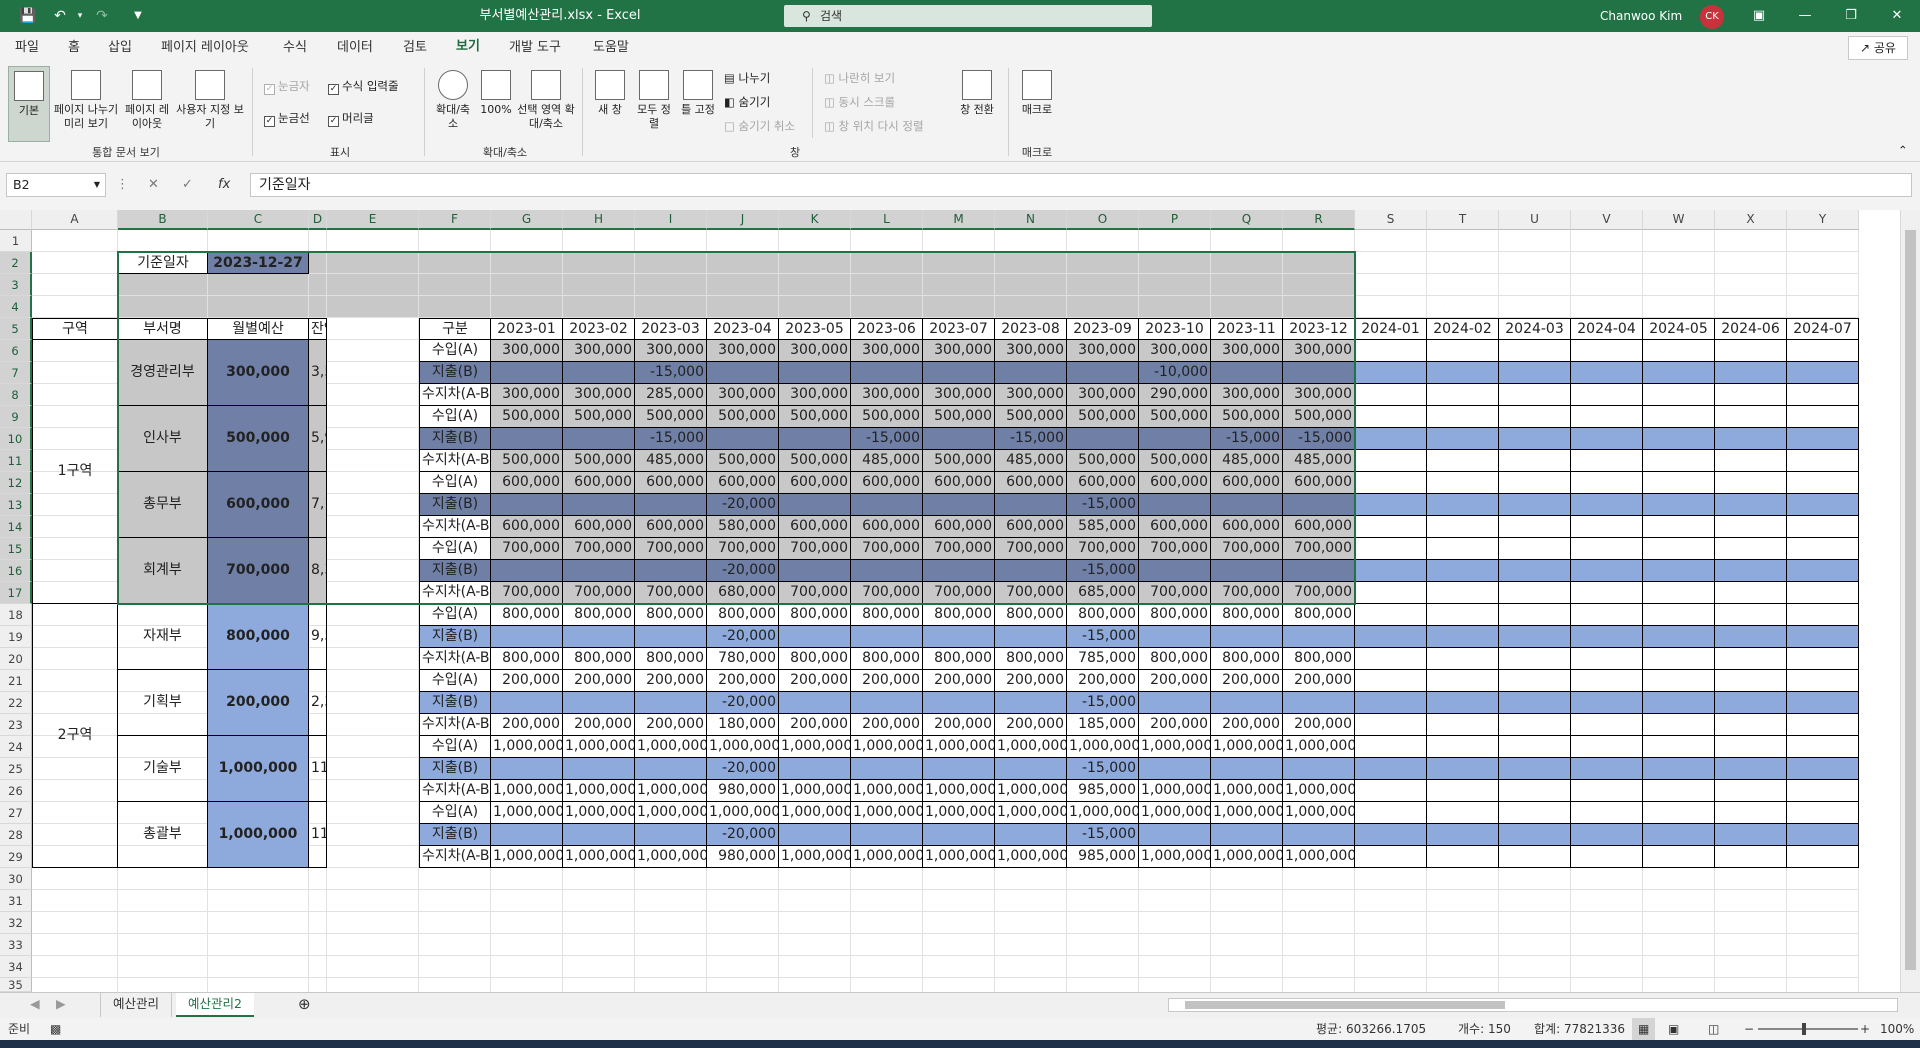 This screenshot has height=1048, width=1920. What do you see at coordinates (743, 659) in the screenshot?
I see `value-cell: 780,000` at bounding box center [743, 659].